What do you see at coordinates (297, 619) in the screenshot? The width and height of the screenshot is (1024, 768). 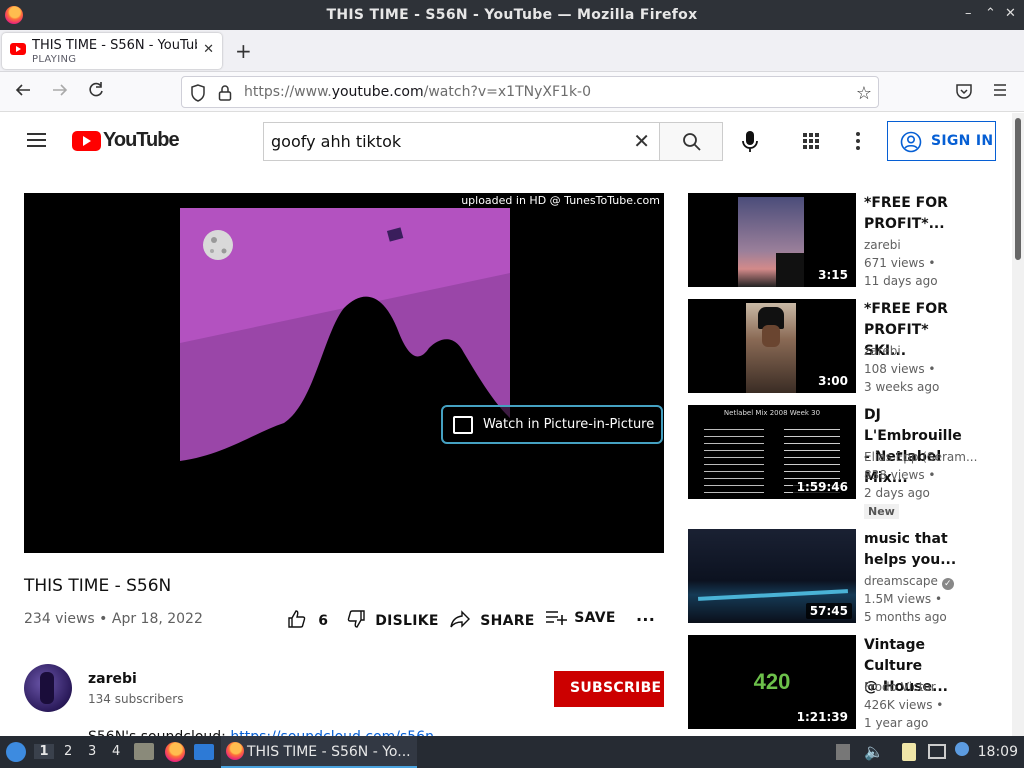 I see `thumbs-up-icon` at bounding box center [297, 619].